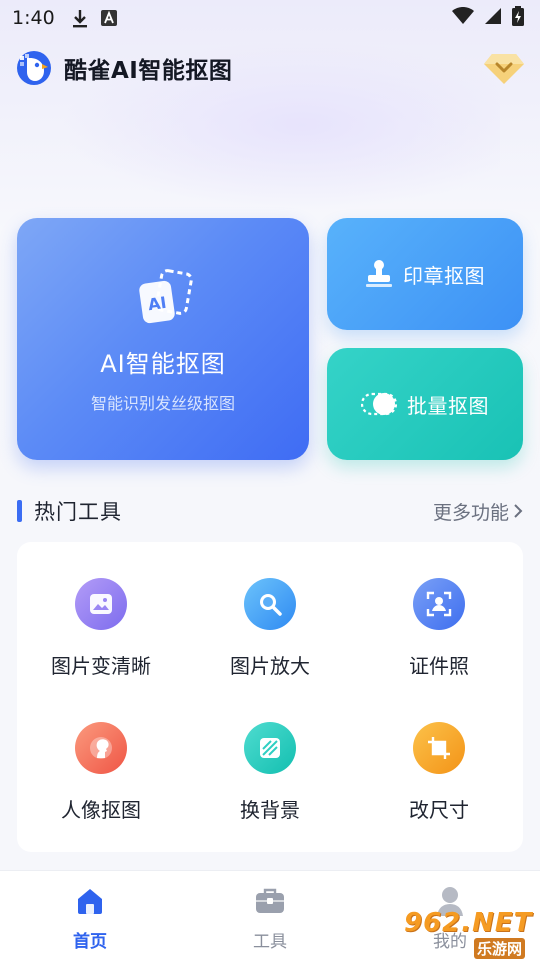 This screenshot has height=960, width=540. What do you see at coordinates (270, 810) in the screenshot?
I see `tool-label: 换背景` at bounding box center [270, 810].